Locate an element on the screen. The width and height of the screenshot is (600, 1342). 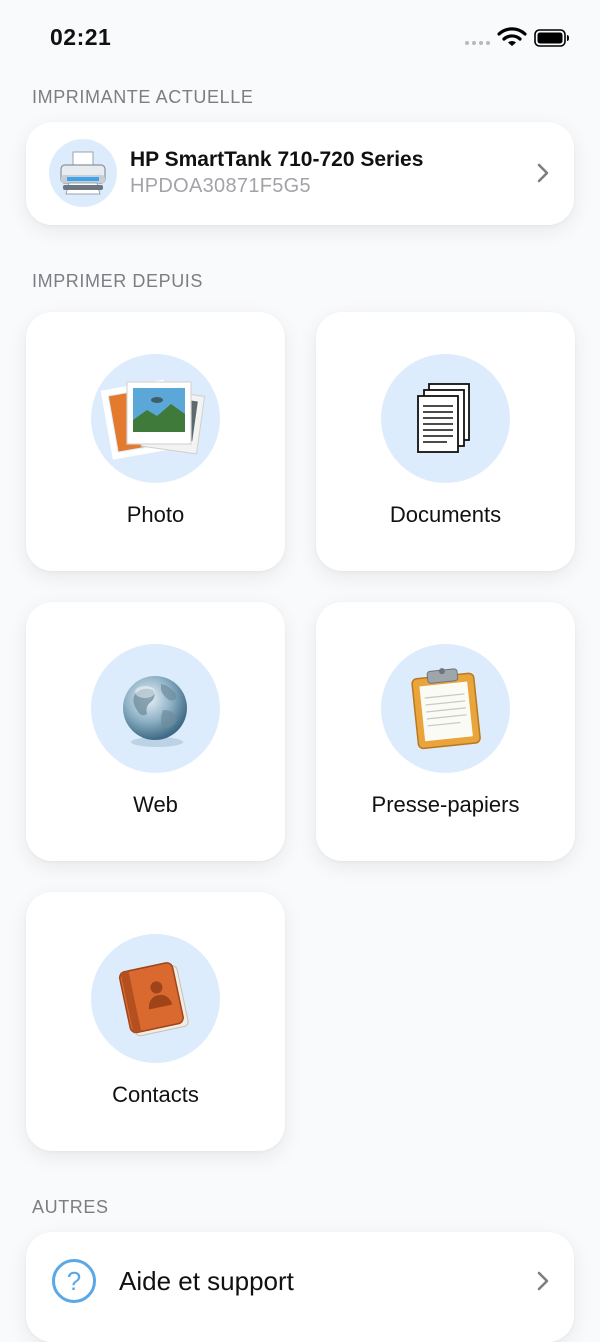
help-support-label: Aide et support is located at coordinates (206, 1281).